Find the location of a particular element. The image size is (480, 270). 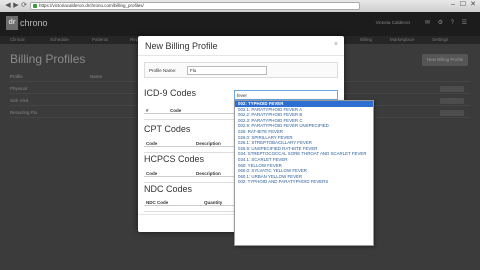

subnav-item: Patients is located at coordinates (100, 39).